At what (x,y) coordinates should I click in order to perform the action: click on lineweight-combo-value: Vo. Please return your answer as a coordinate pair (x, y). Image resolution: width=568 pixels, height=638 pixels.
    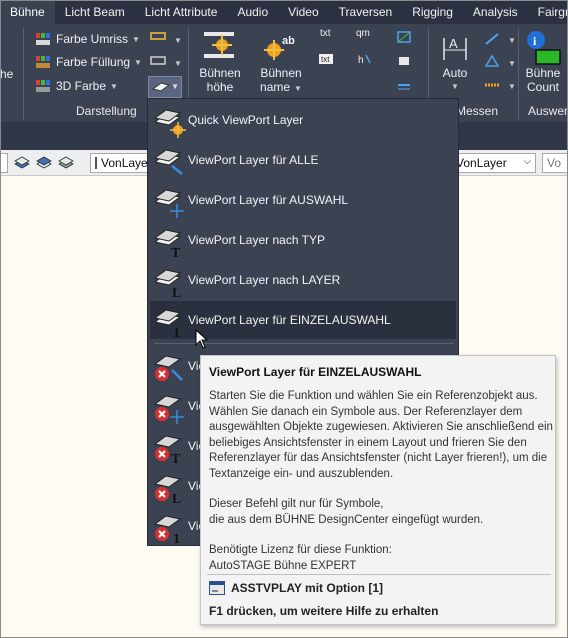
    Looking at the image, I should click on (554, 163).